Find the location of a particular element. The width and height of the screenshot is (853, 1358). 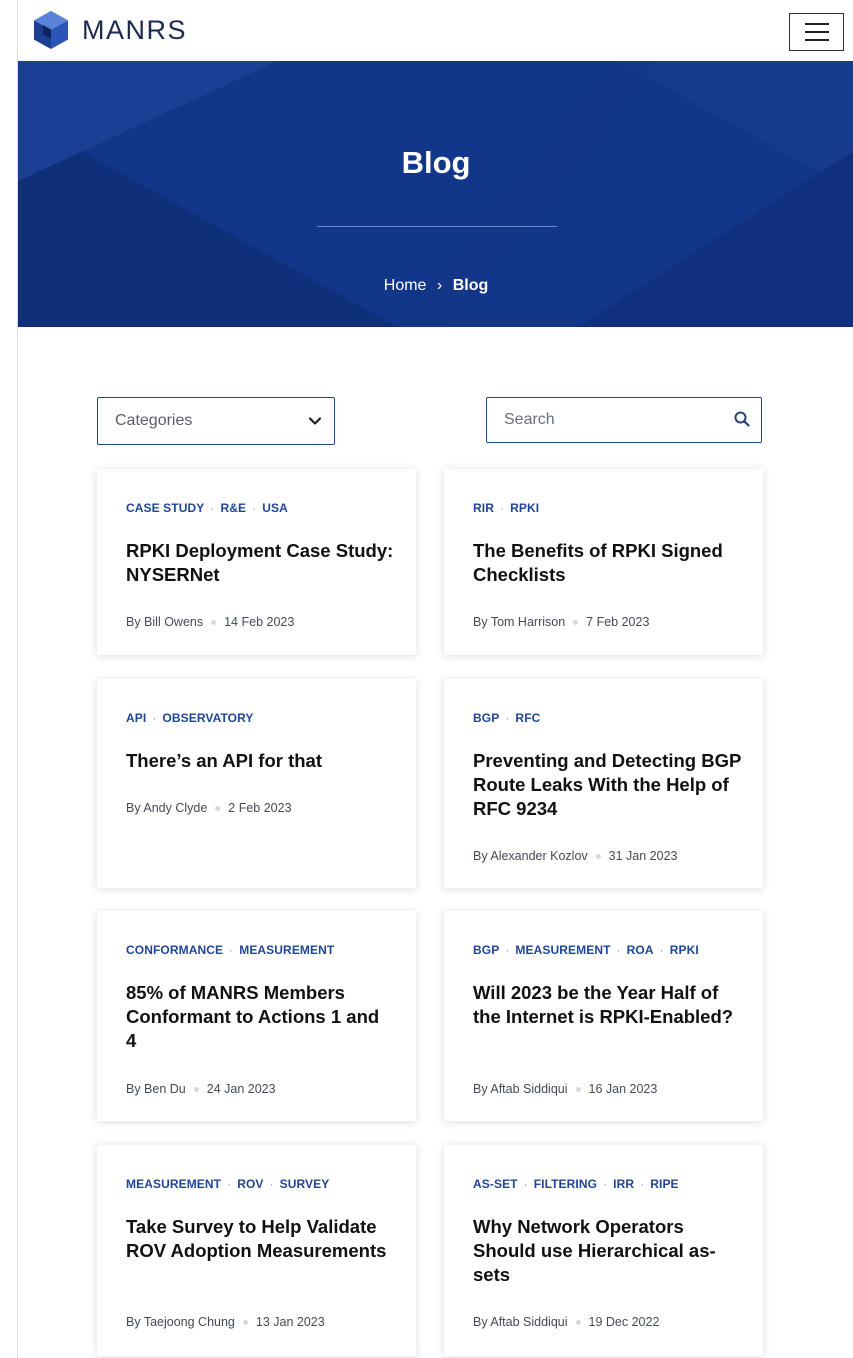

brand-name: MANRS is located at coordinates (135, 29).